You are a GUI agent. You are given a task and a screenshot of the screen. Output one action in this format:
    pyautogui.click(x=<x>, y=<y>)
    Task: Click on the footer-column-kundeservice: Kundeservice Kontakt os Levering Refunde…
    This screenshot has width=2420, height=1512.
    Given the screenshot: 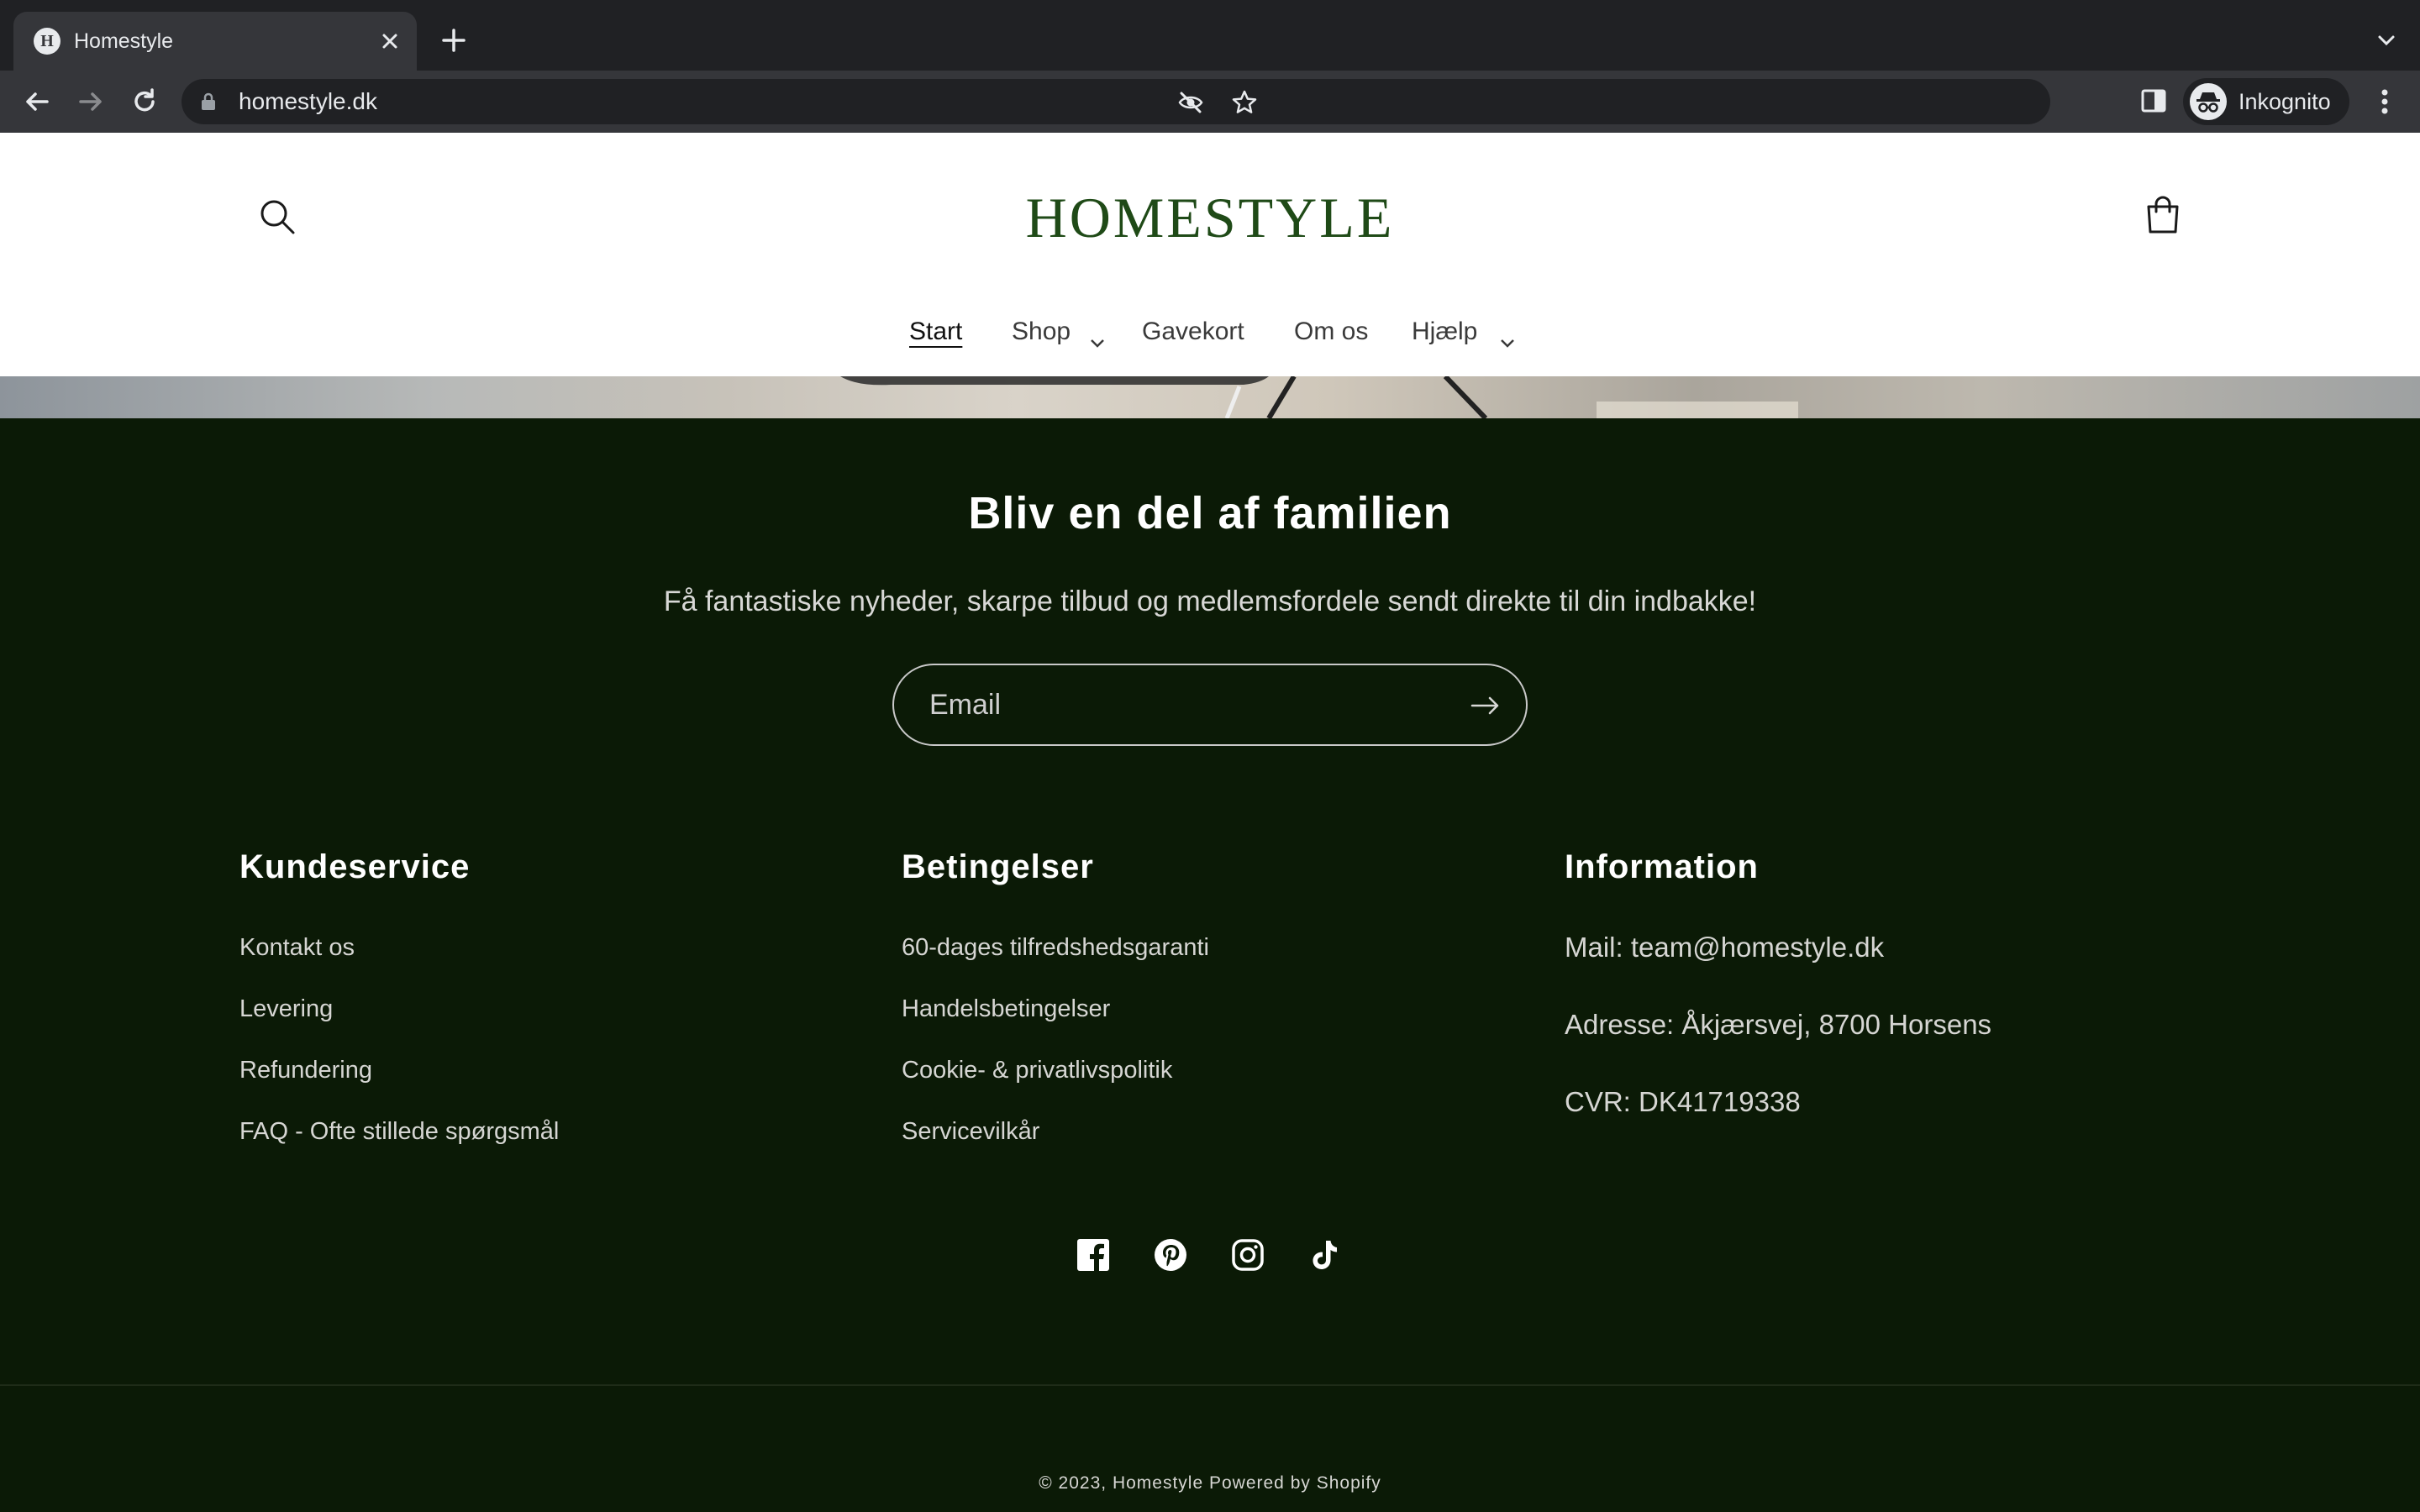 What is the action you would take?
    pyautogui.click(x=399, y=992)
    